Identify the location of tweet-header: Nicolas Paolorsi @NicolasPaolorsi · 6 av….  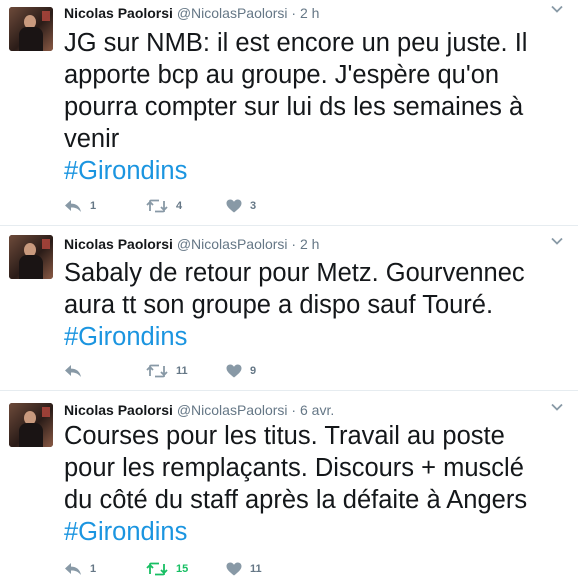
(316, 412).